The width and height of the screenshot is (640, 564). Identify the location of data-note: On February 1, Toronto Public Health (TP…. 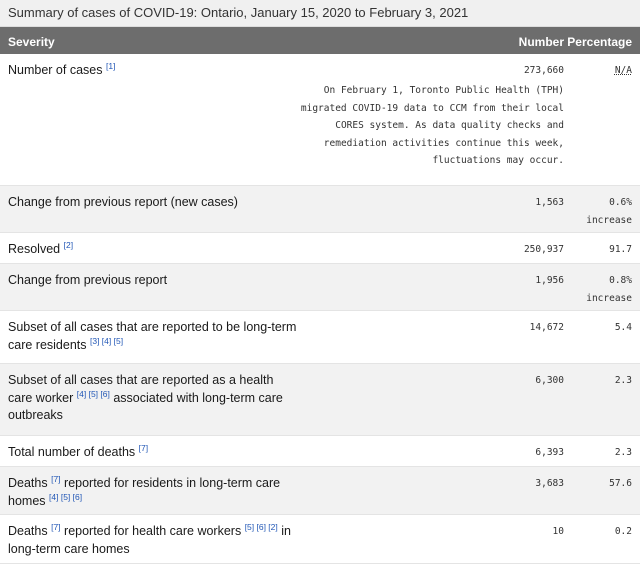
(432, 125).